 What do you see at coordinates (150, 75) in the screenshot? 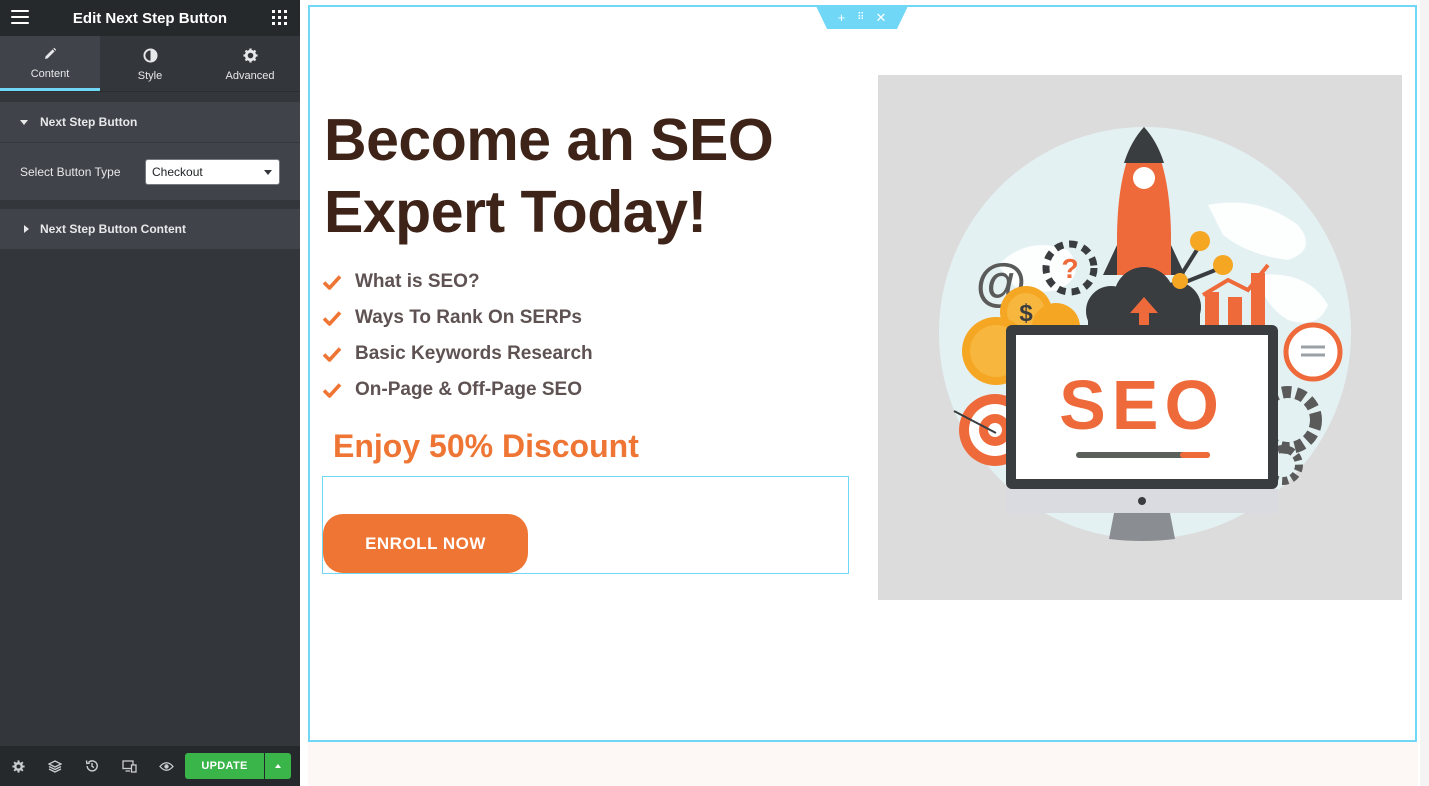
I see `tab-style-label: Style` at bounding box center [150, 75].